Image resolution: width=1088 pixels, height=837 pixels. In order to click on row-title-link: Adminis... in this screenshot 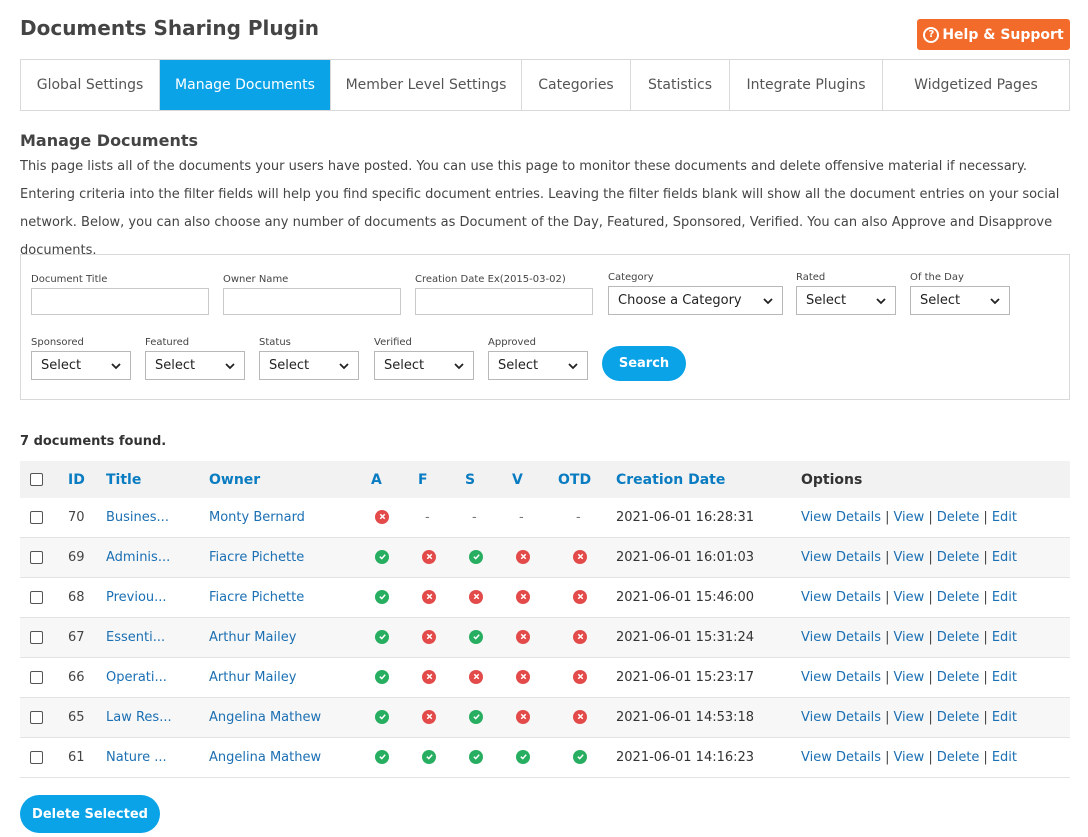, I will do `click(138, 557)`.